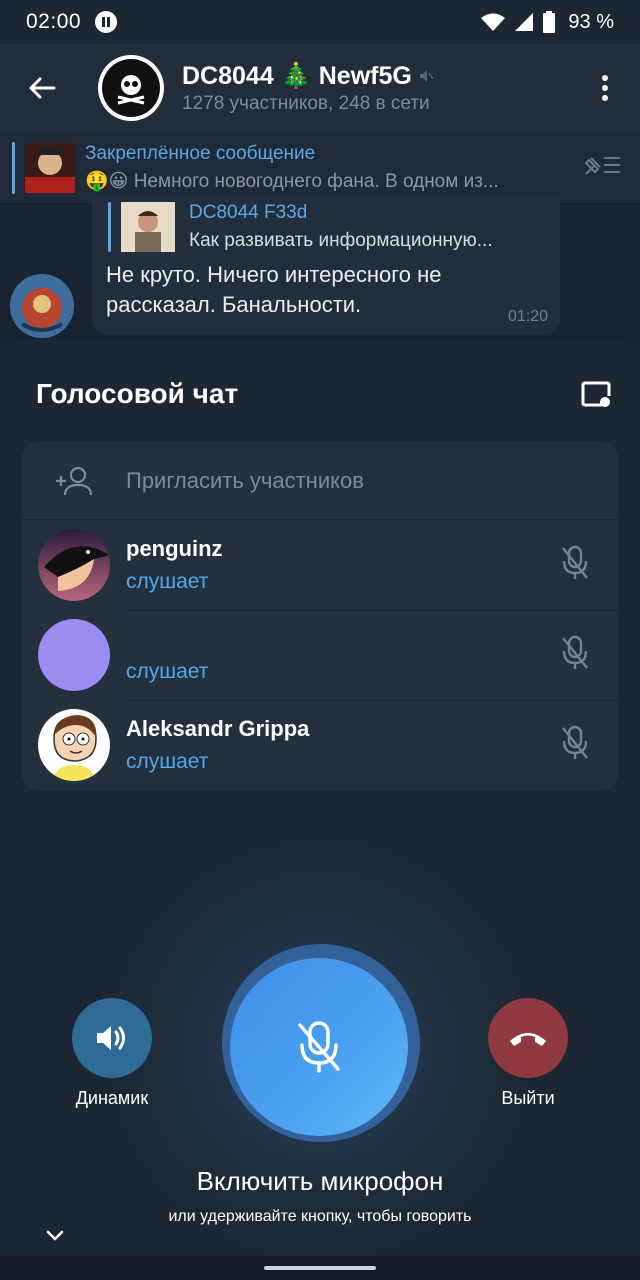 The image size is (640, 1280). I want to click on reply-author: DC8044 F33d, so click(248, 212).